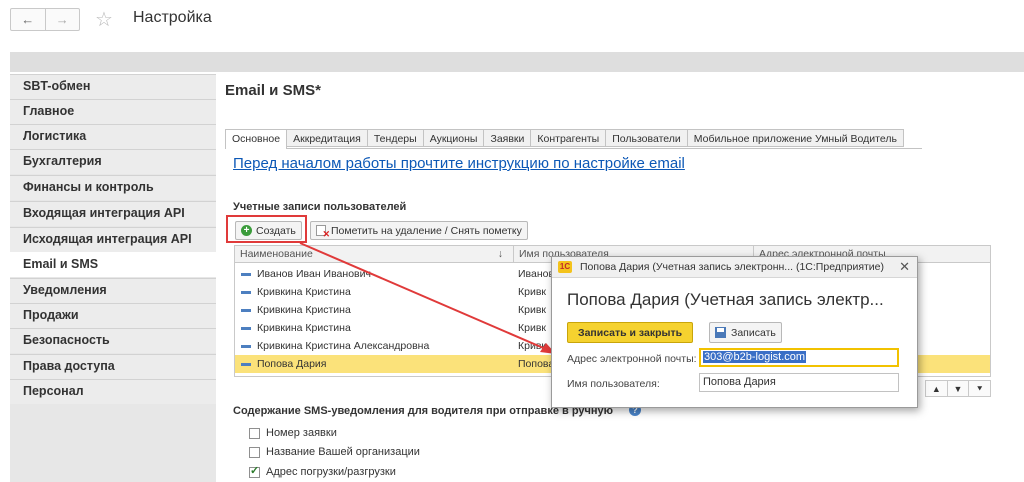  I want to click on floppy-disk-icon, so click(720, 332).